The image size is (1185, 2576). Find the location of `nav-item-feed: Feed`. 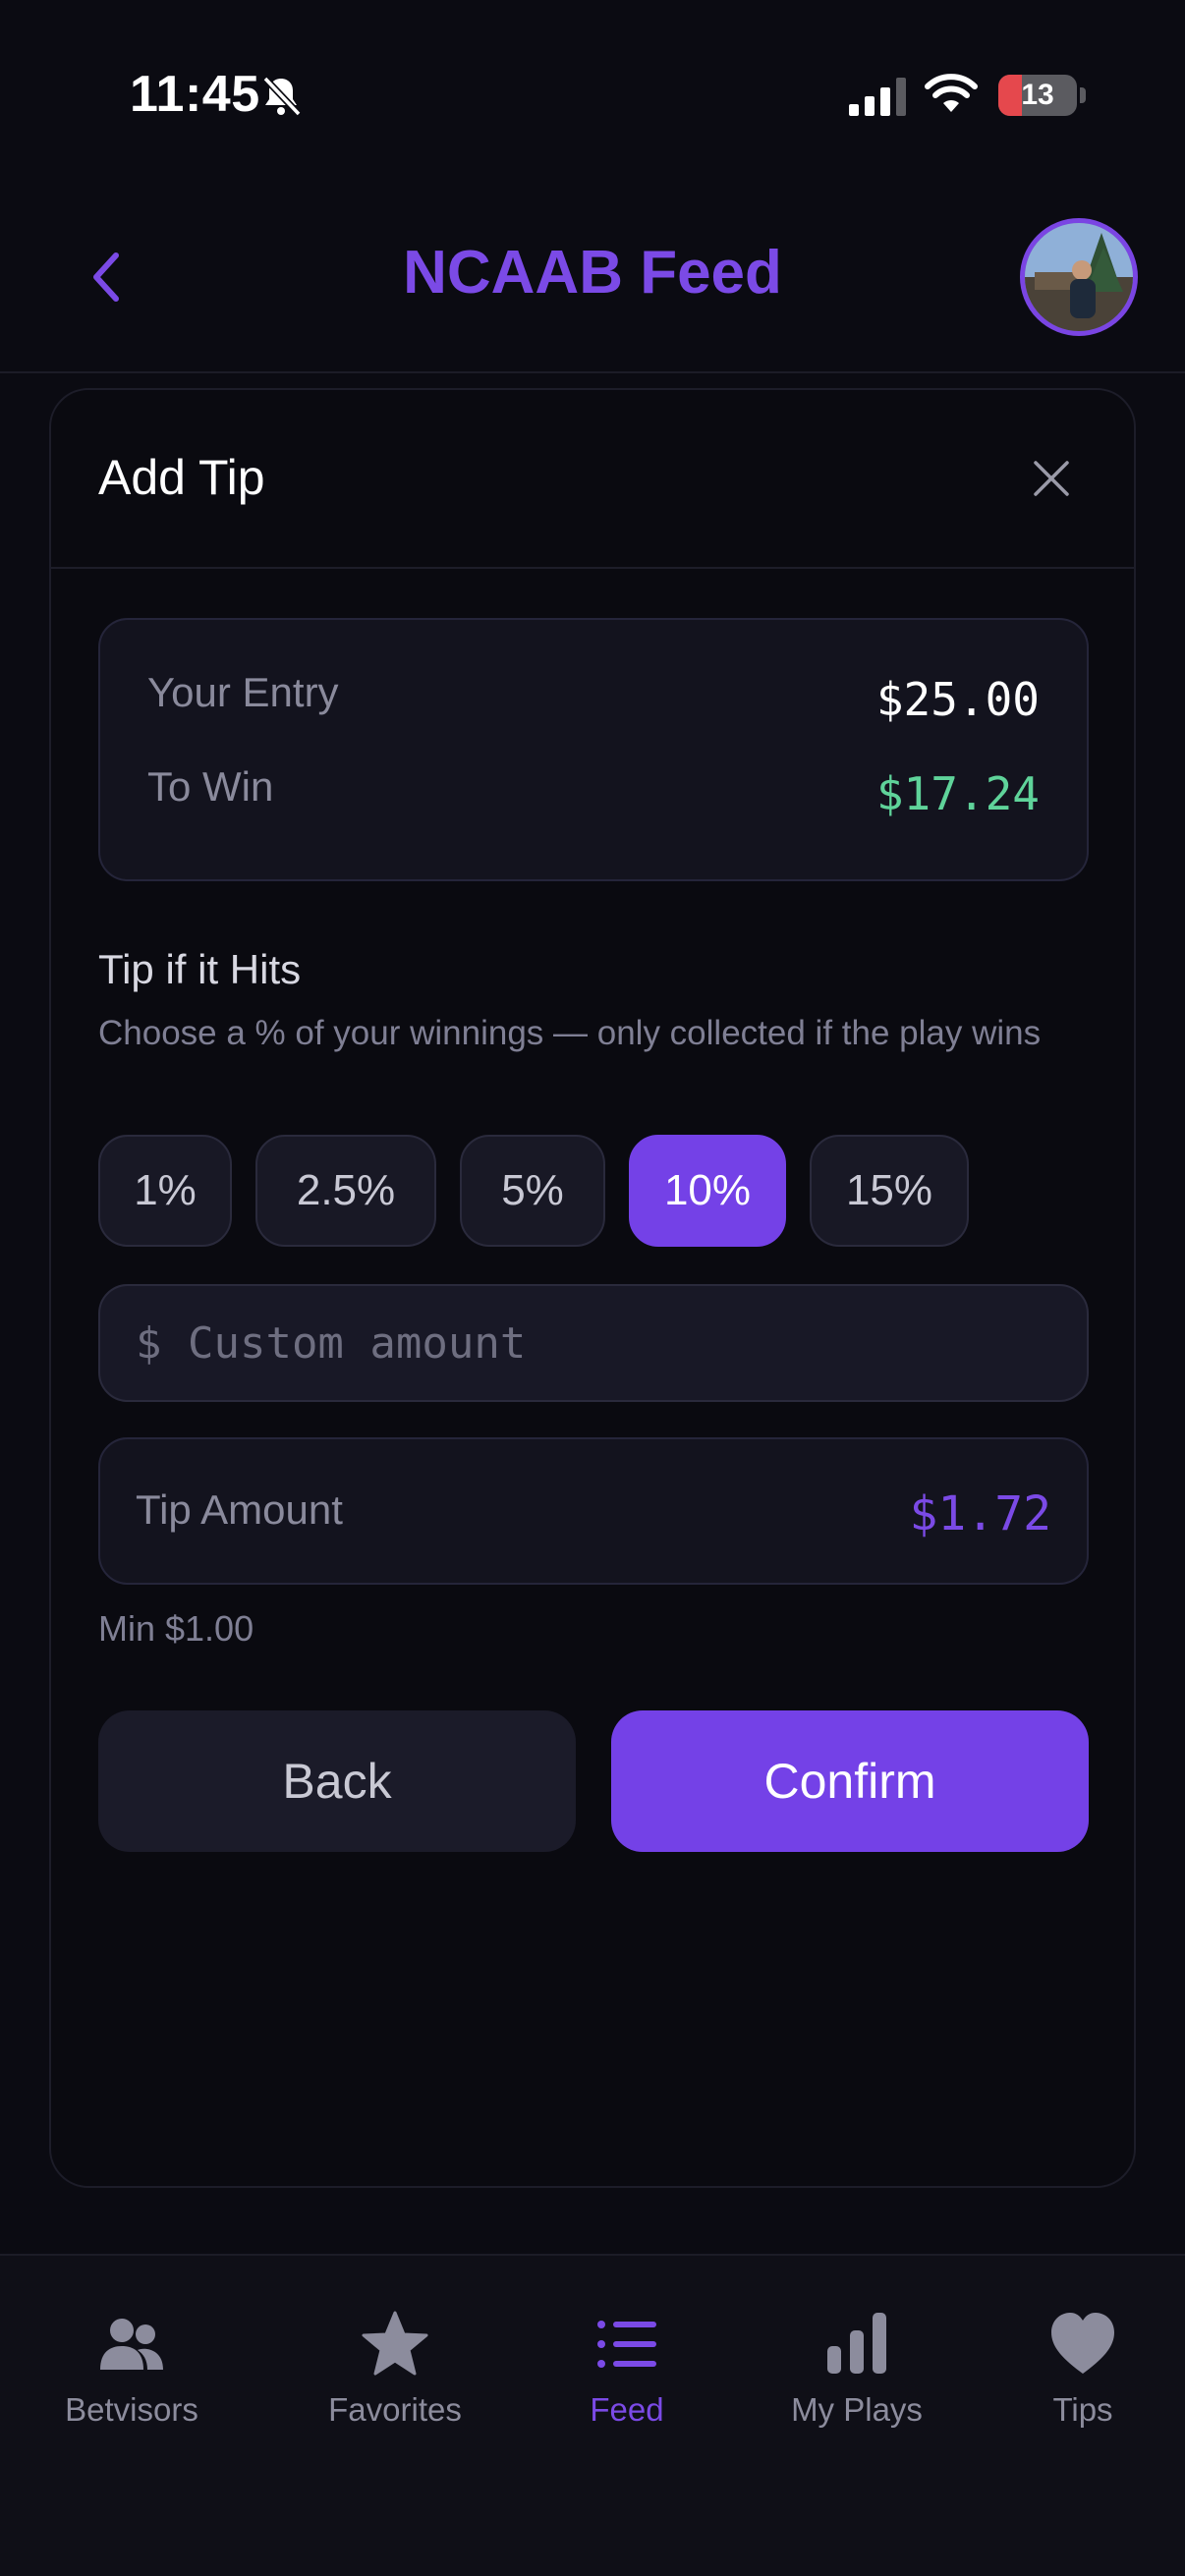

nav-item-feed: Feed is located at coordinates (627, 2354).